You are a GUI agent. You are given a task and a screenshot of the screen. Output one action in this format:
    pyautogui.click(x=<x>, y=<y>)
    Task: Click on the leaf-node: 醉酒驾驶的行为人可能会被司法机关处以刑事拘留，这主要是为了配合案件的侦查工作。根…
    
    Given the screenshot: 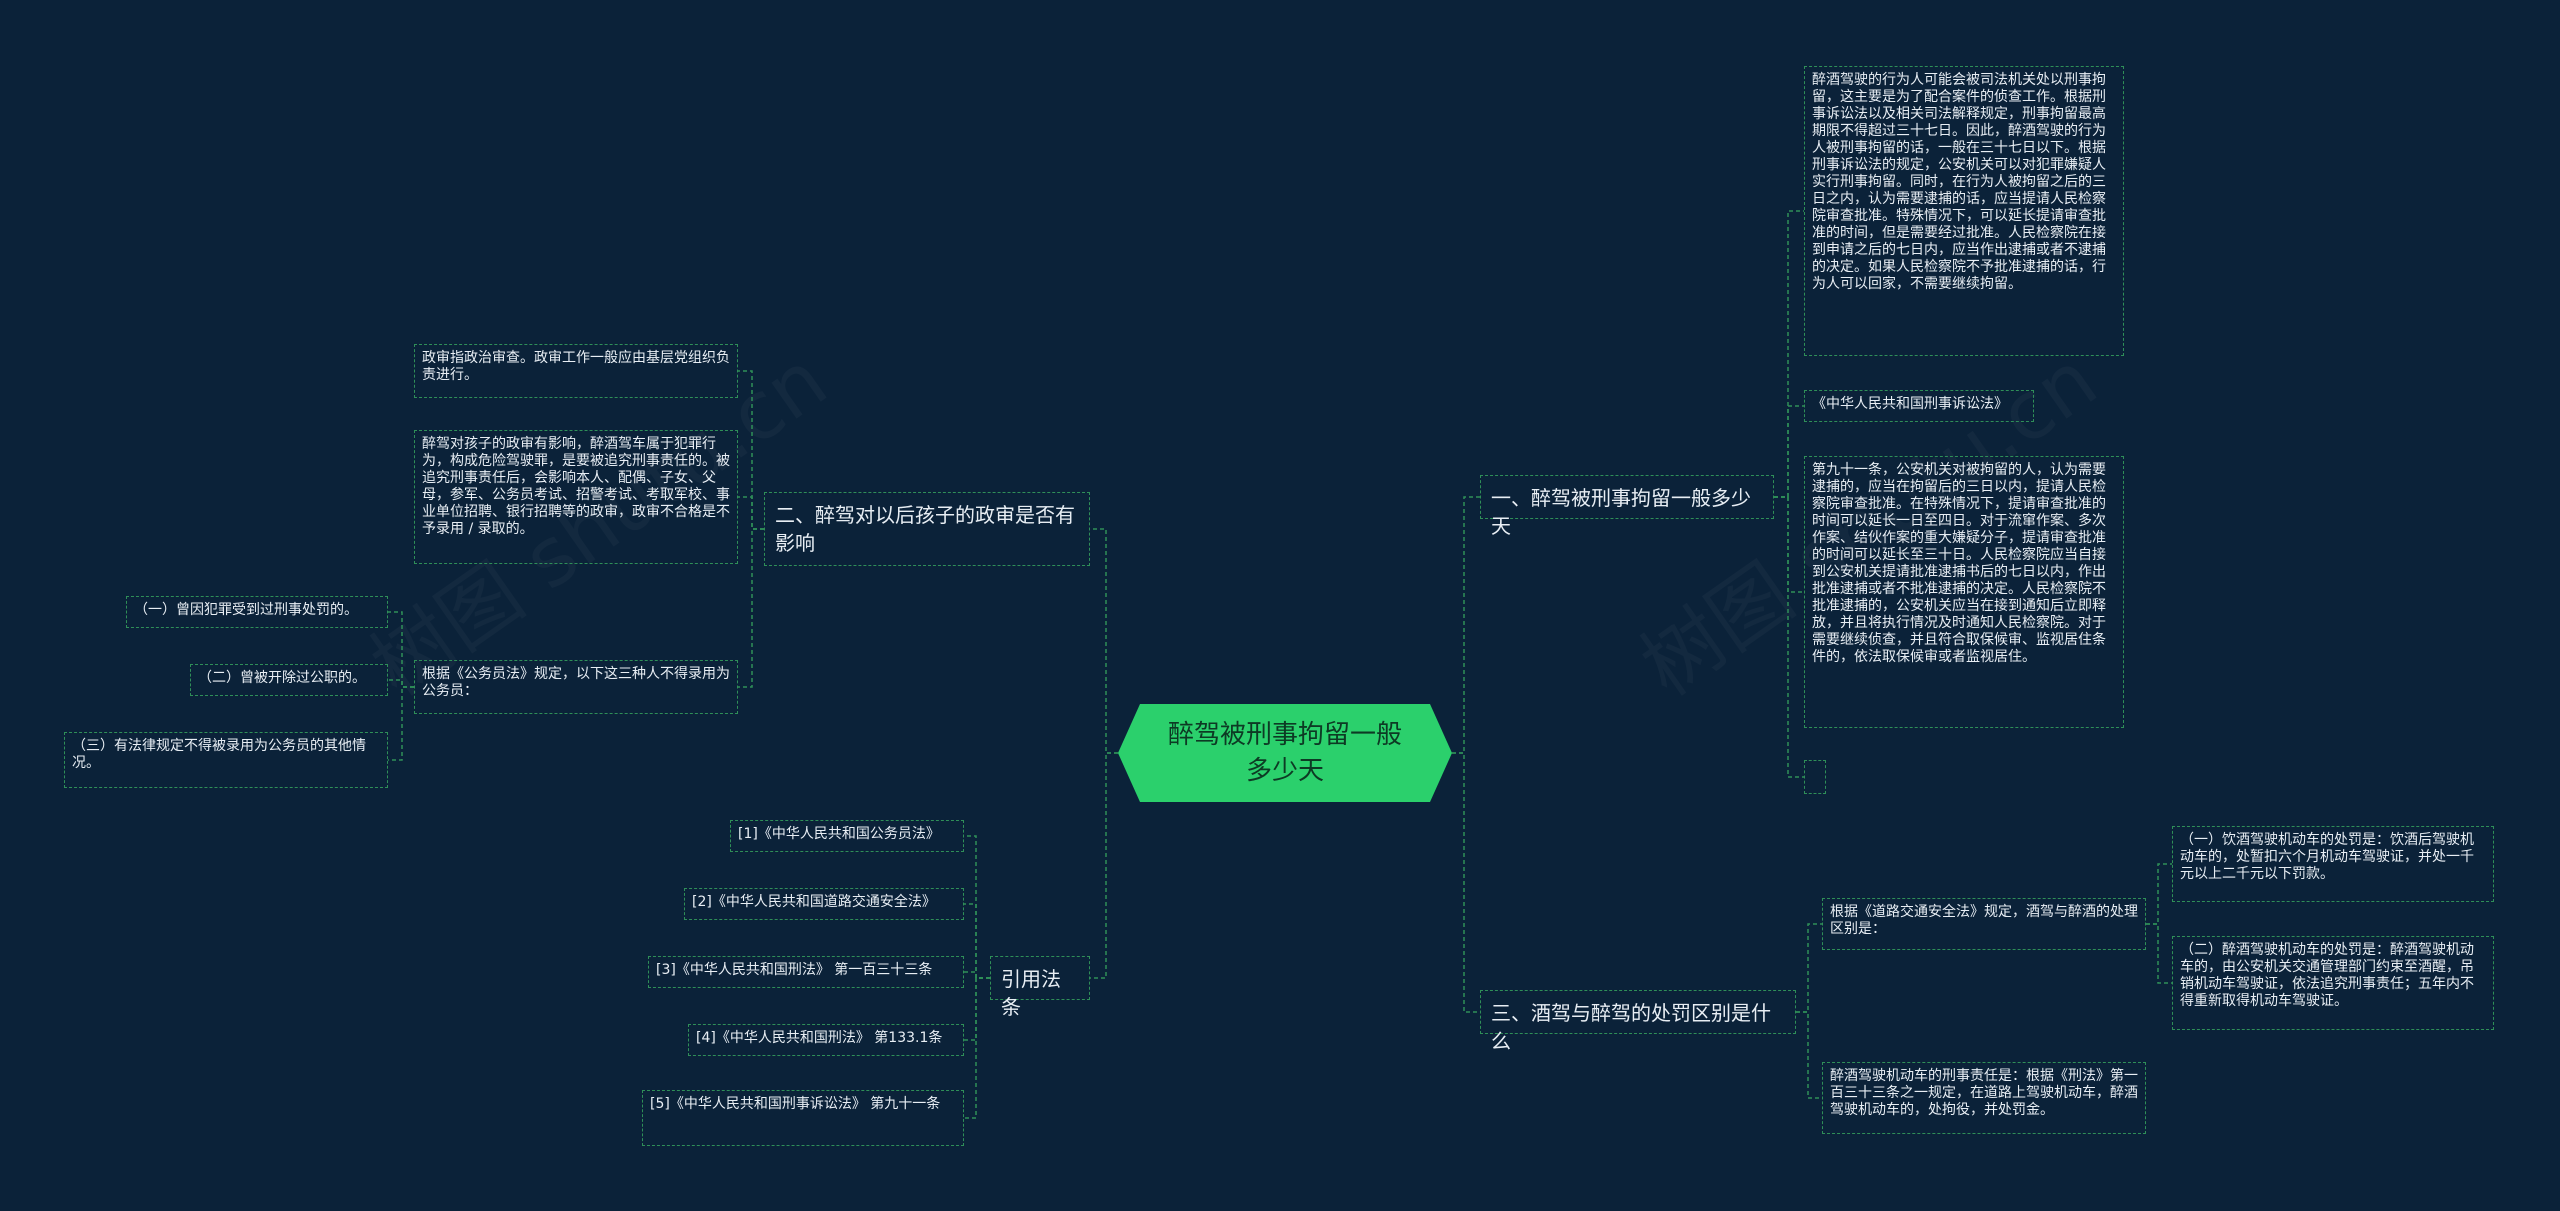 What is the action you would take?
    pyautogui.click(x=1964, y=211)
    